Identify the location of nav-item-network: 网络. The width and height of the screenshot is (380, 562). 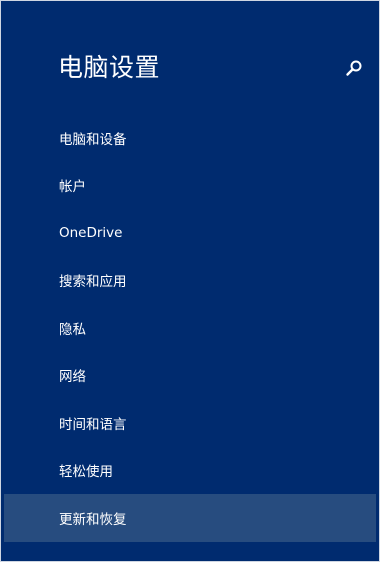
(190, 376).